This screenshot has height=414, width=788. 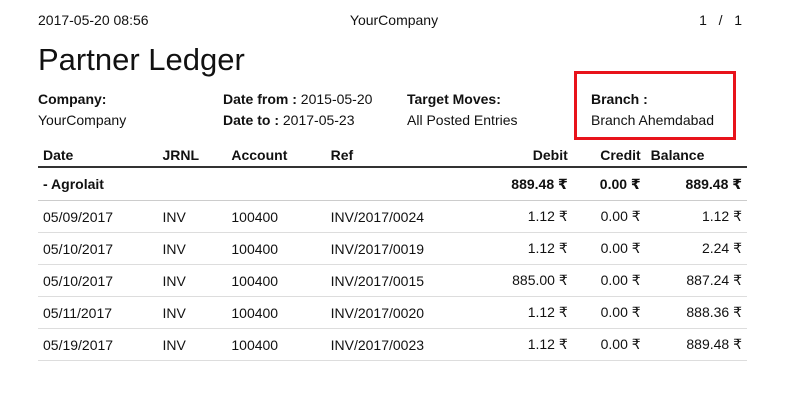 I want to click on date-to: Date to : 2017-05-23, so click(x=297, y=120).